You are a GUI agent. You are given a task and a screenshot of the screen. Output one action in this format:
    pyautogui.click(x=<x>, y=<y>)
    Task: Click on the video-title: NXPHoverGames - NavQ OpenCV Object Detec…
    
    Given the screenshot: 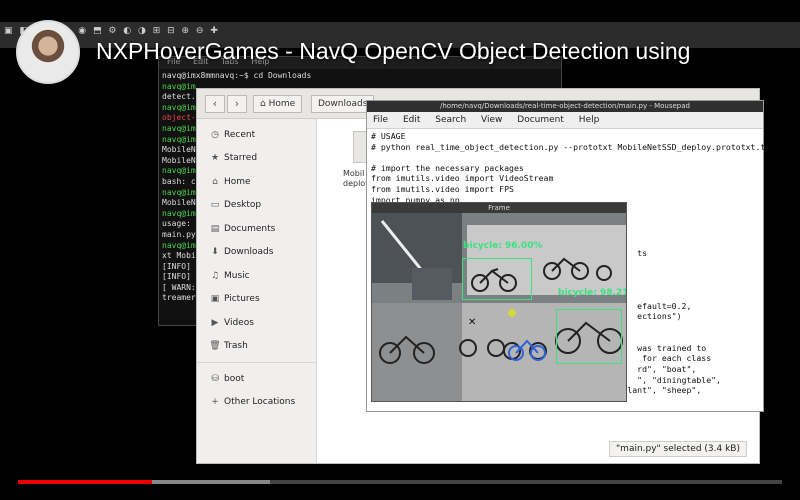 What is the action you would take?
    pyautogui.click(x=393, y=51)
    